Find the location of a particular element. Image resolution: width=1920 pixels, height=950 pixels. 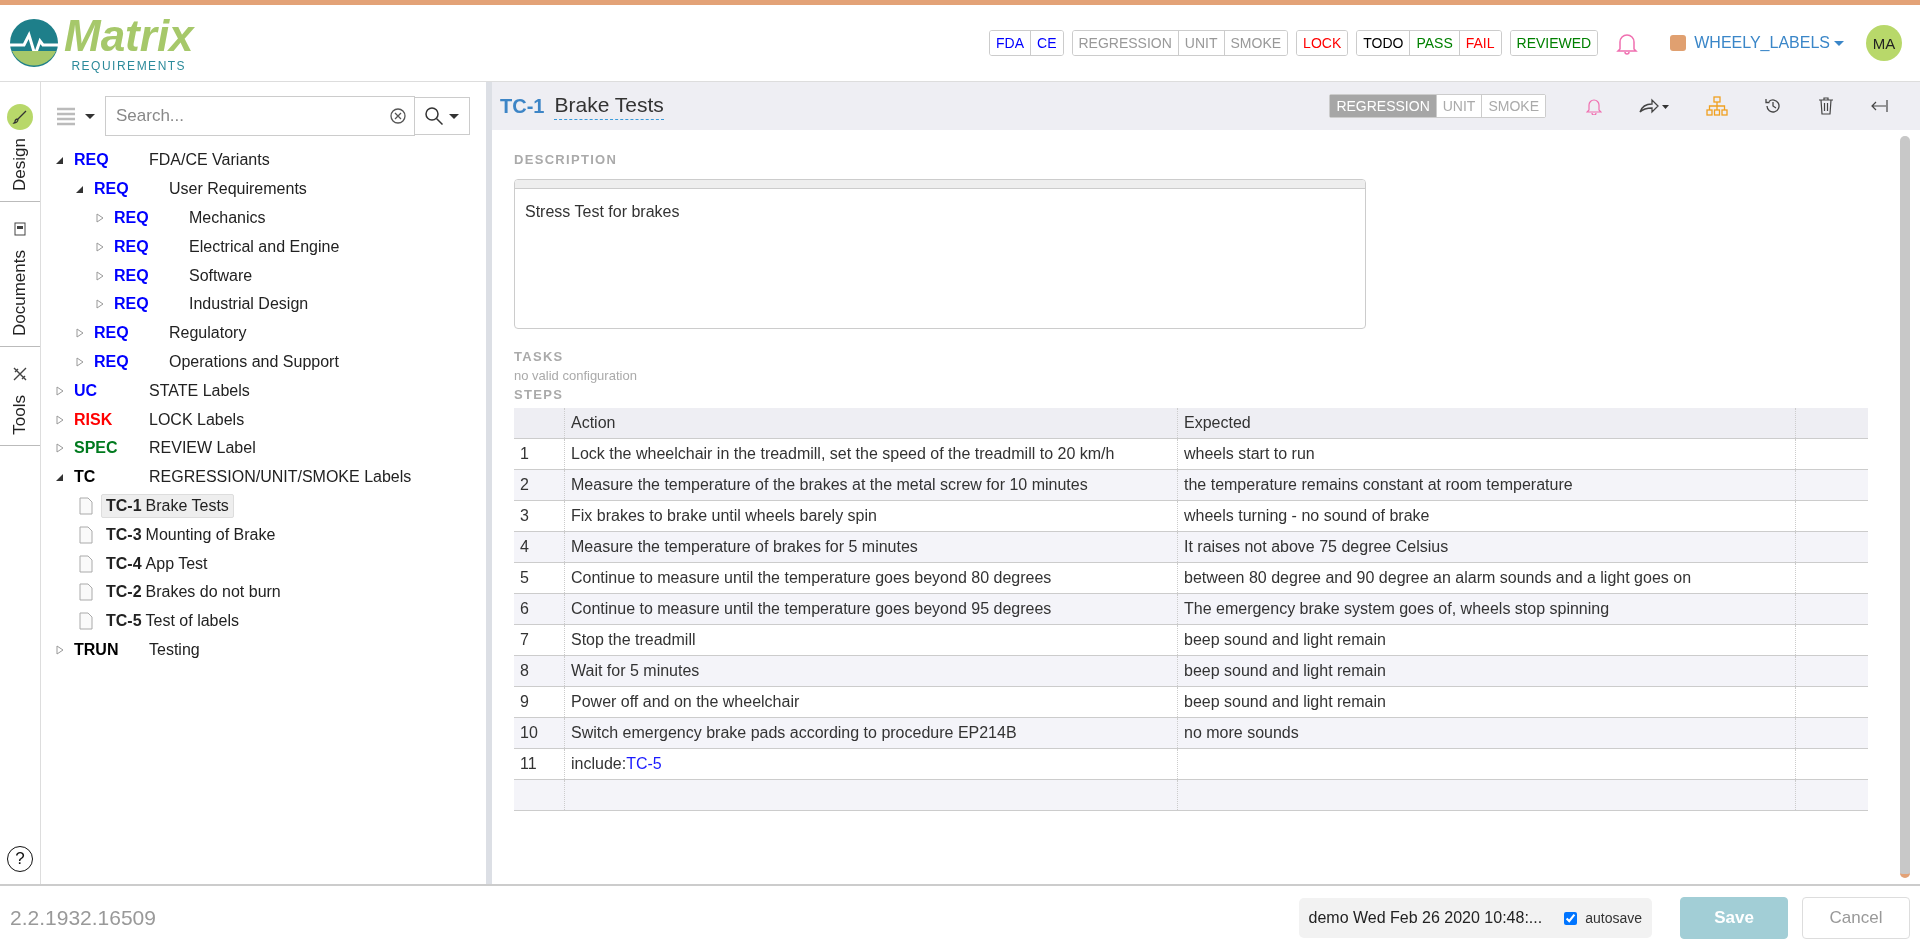

step-number: 5 is located at coordinates (539, 578).